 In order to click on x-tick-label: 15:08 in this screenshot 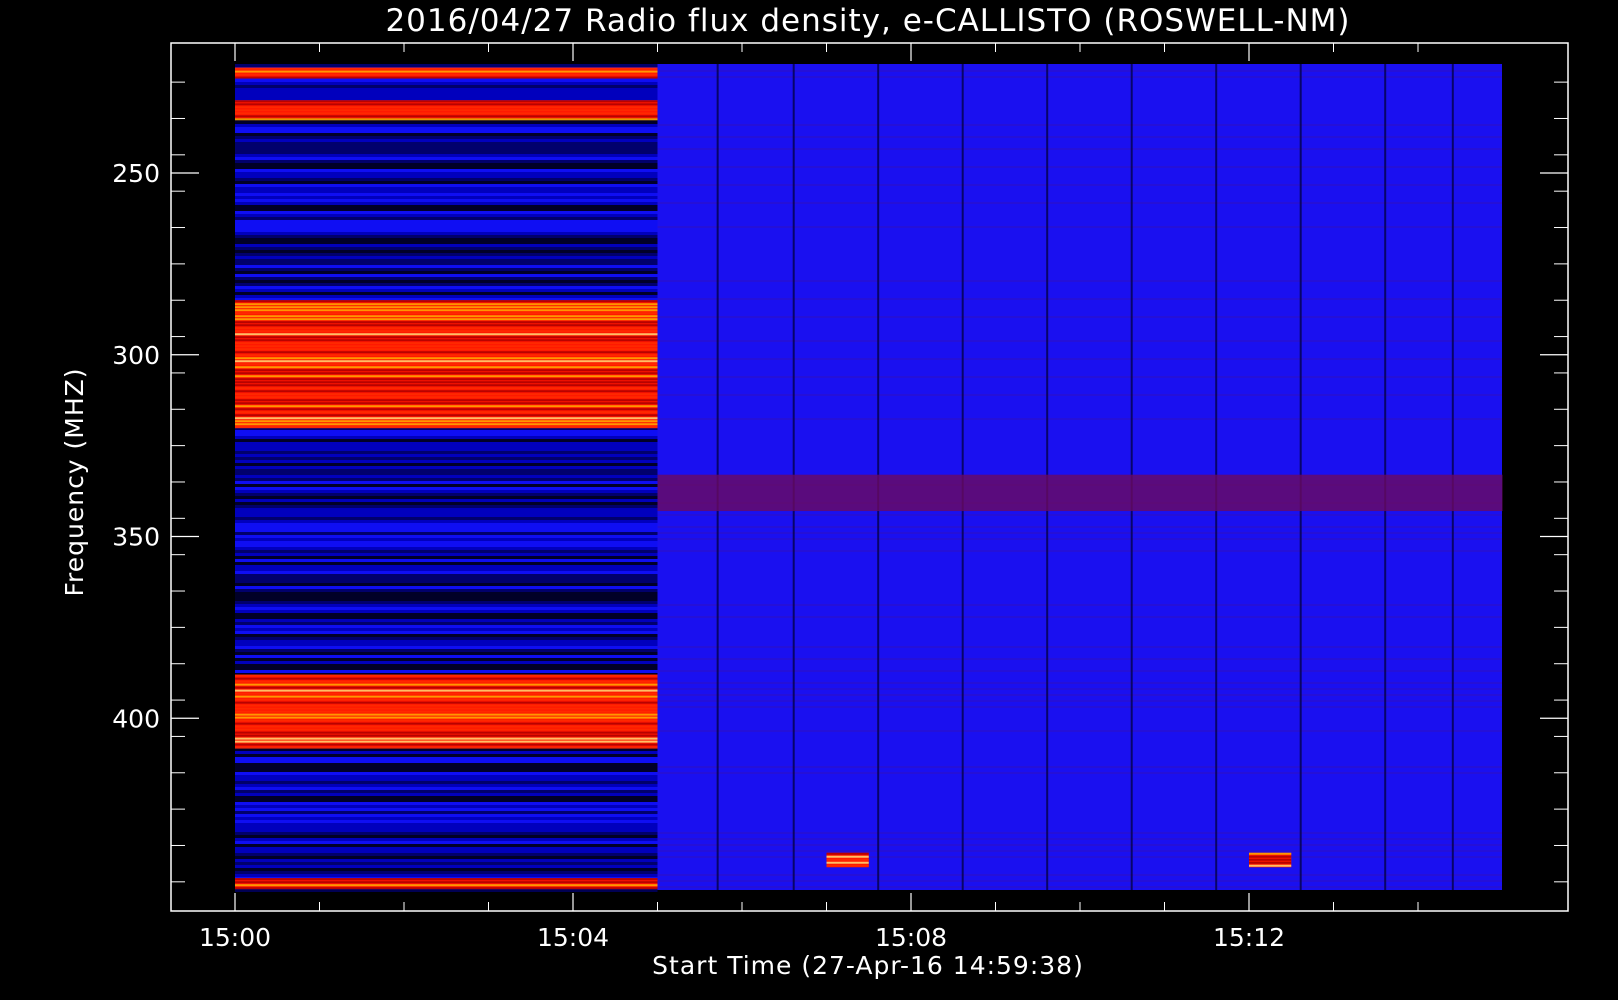, I will do `click(911, 937)`.